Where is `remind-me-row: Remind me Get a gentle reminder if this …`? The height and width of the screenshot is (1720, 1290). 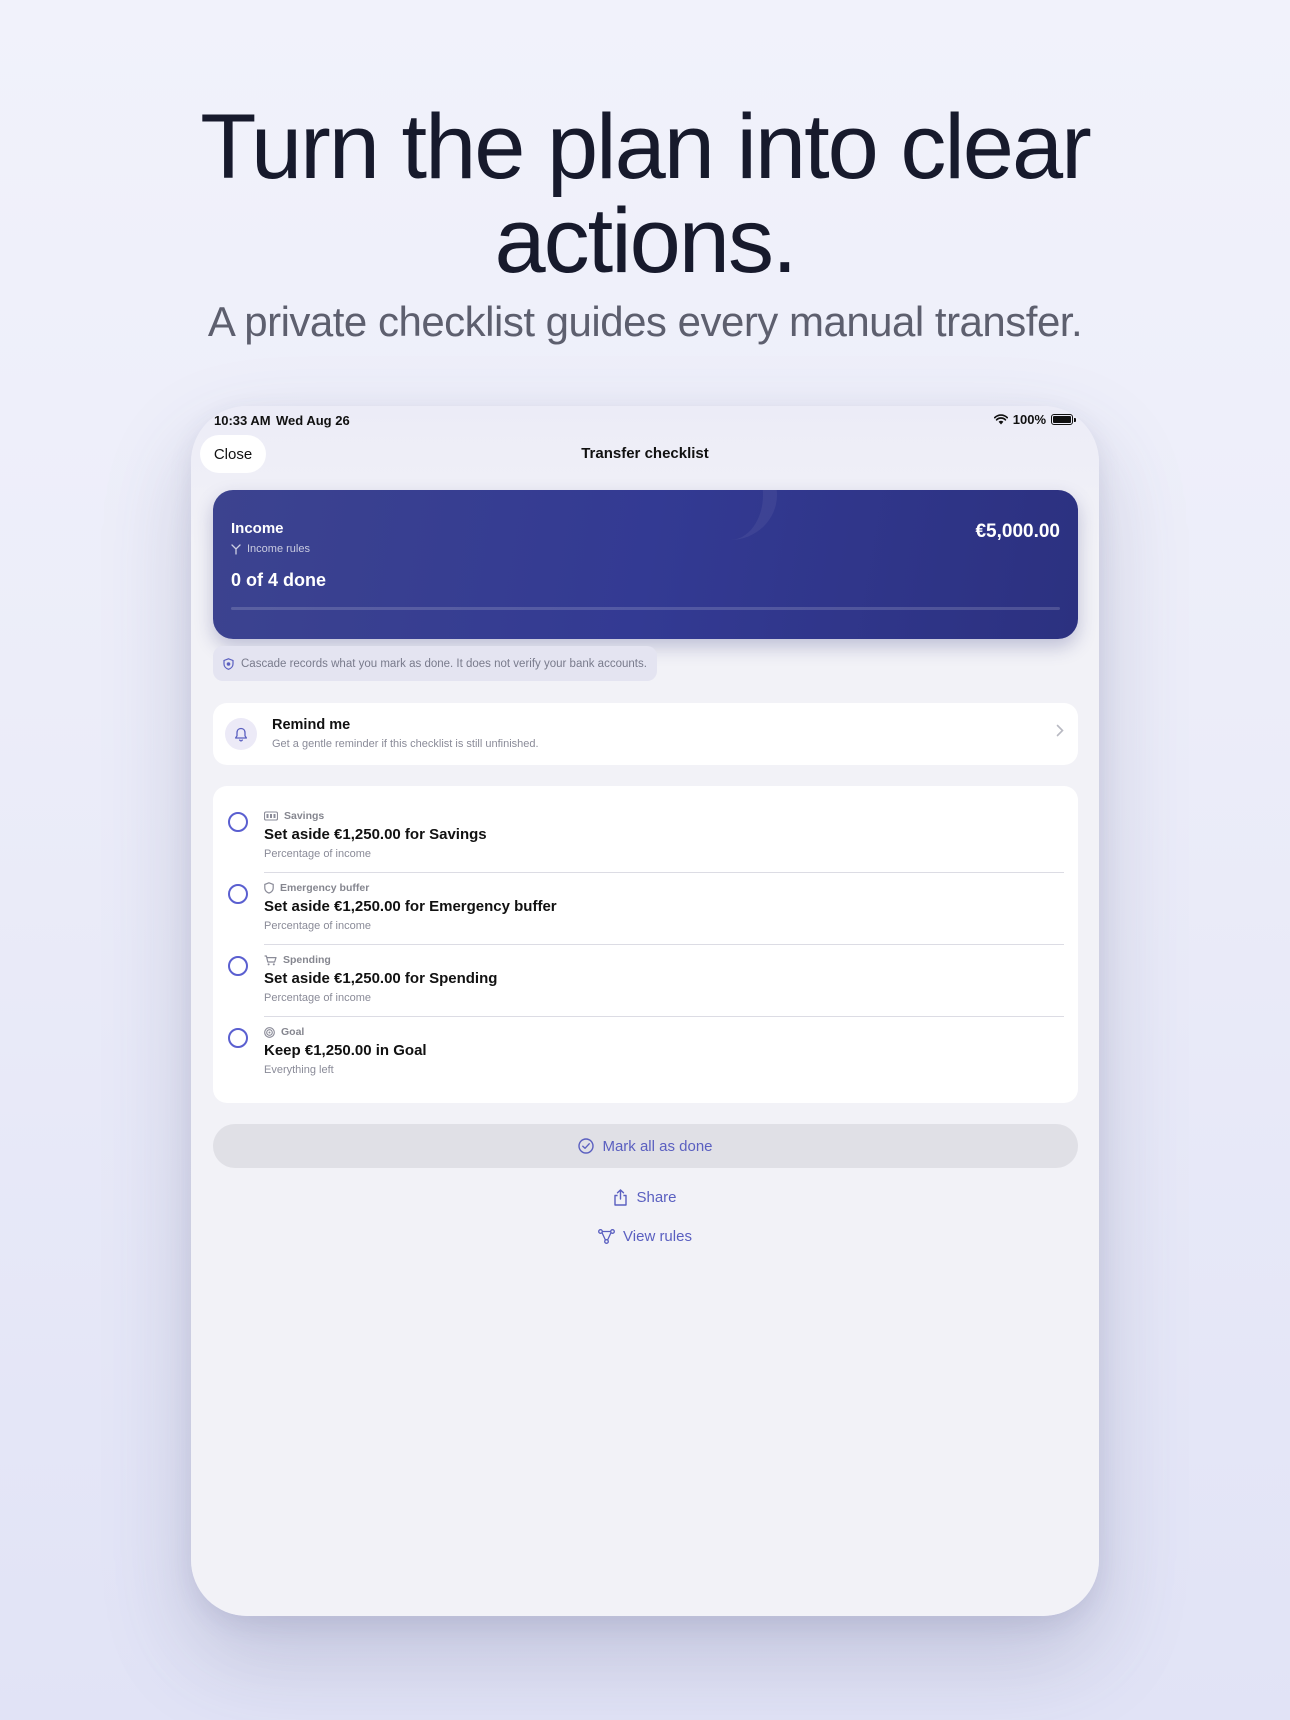 remind-me-row: Remind me Get a gentle reminder if this … is located at coordinates (645, 734).